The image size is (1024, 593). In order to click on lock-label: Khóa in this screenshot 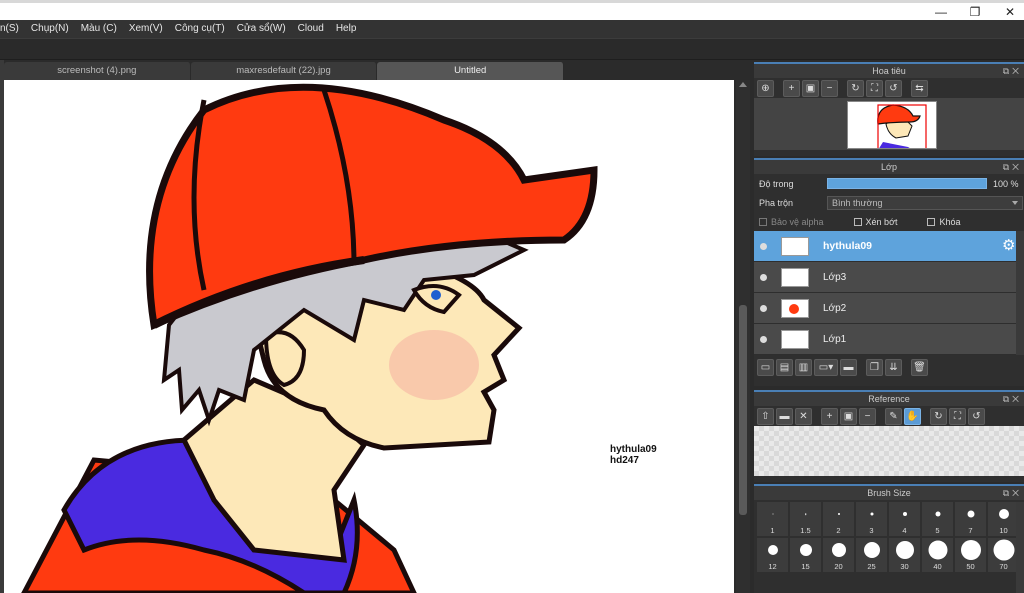, I will do `click(950, 221)`.